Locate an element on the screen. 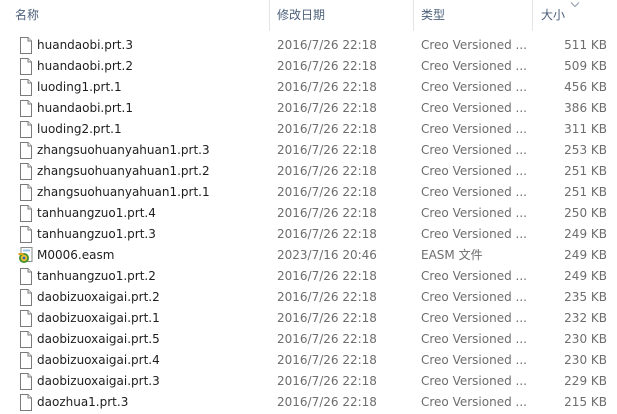 This screenshot has width=617, height=414. file-name: daobizuoxaigai.prt.1 is located at coordinates (98, 318).